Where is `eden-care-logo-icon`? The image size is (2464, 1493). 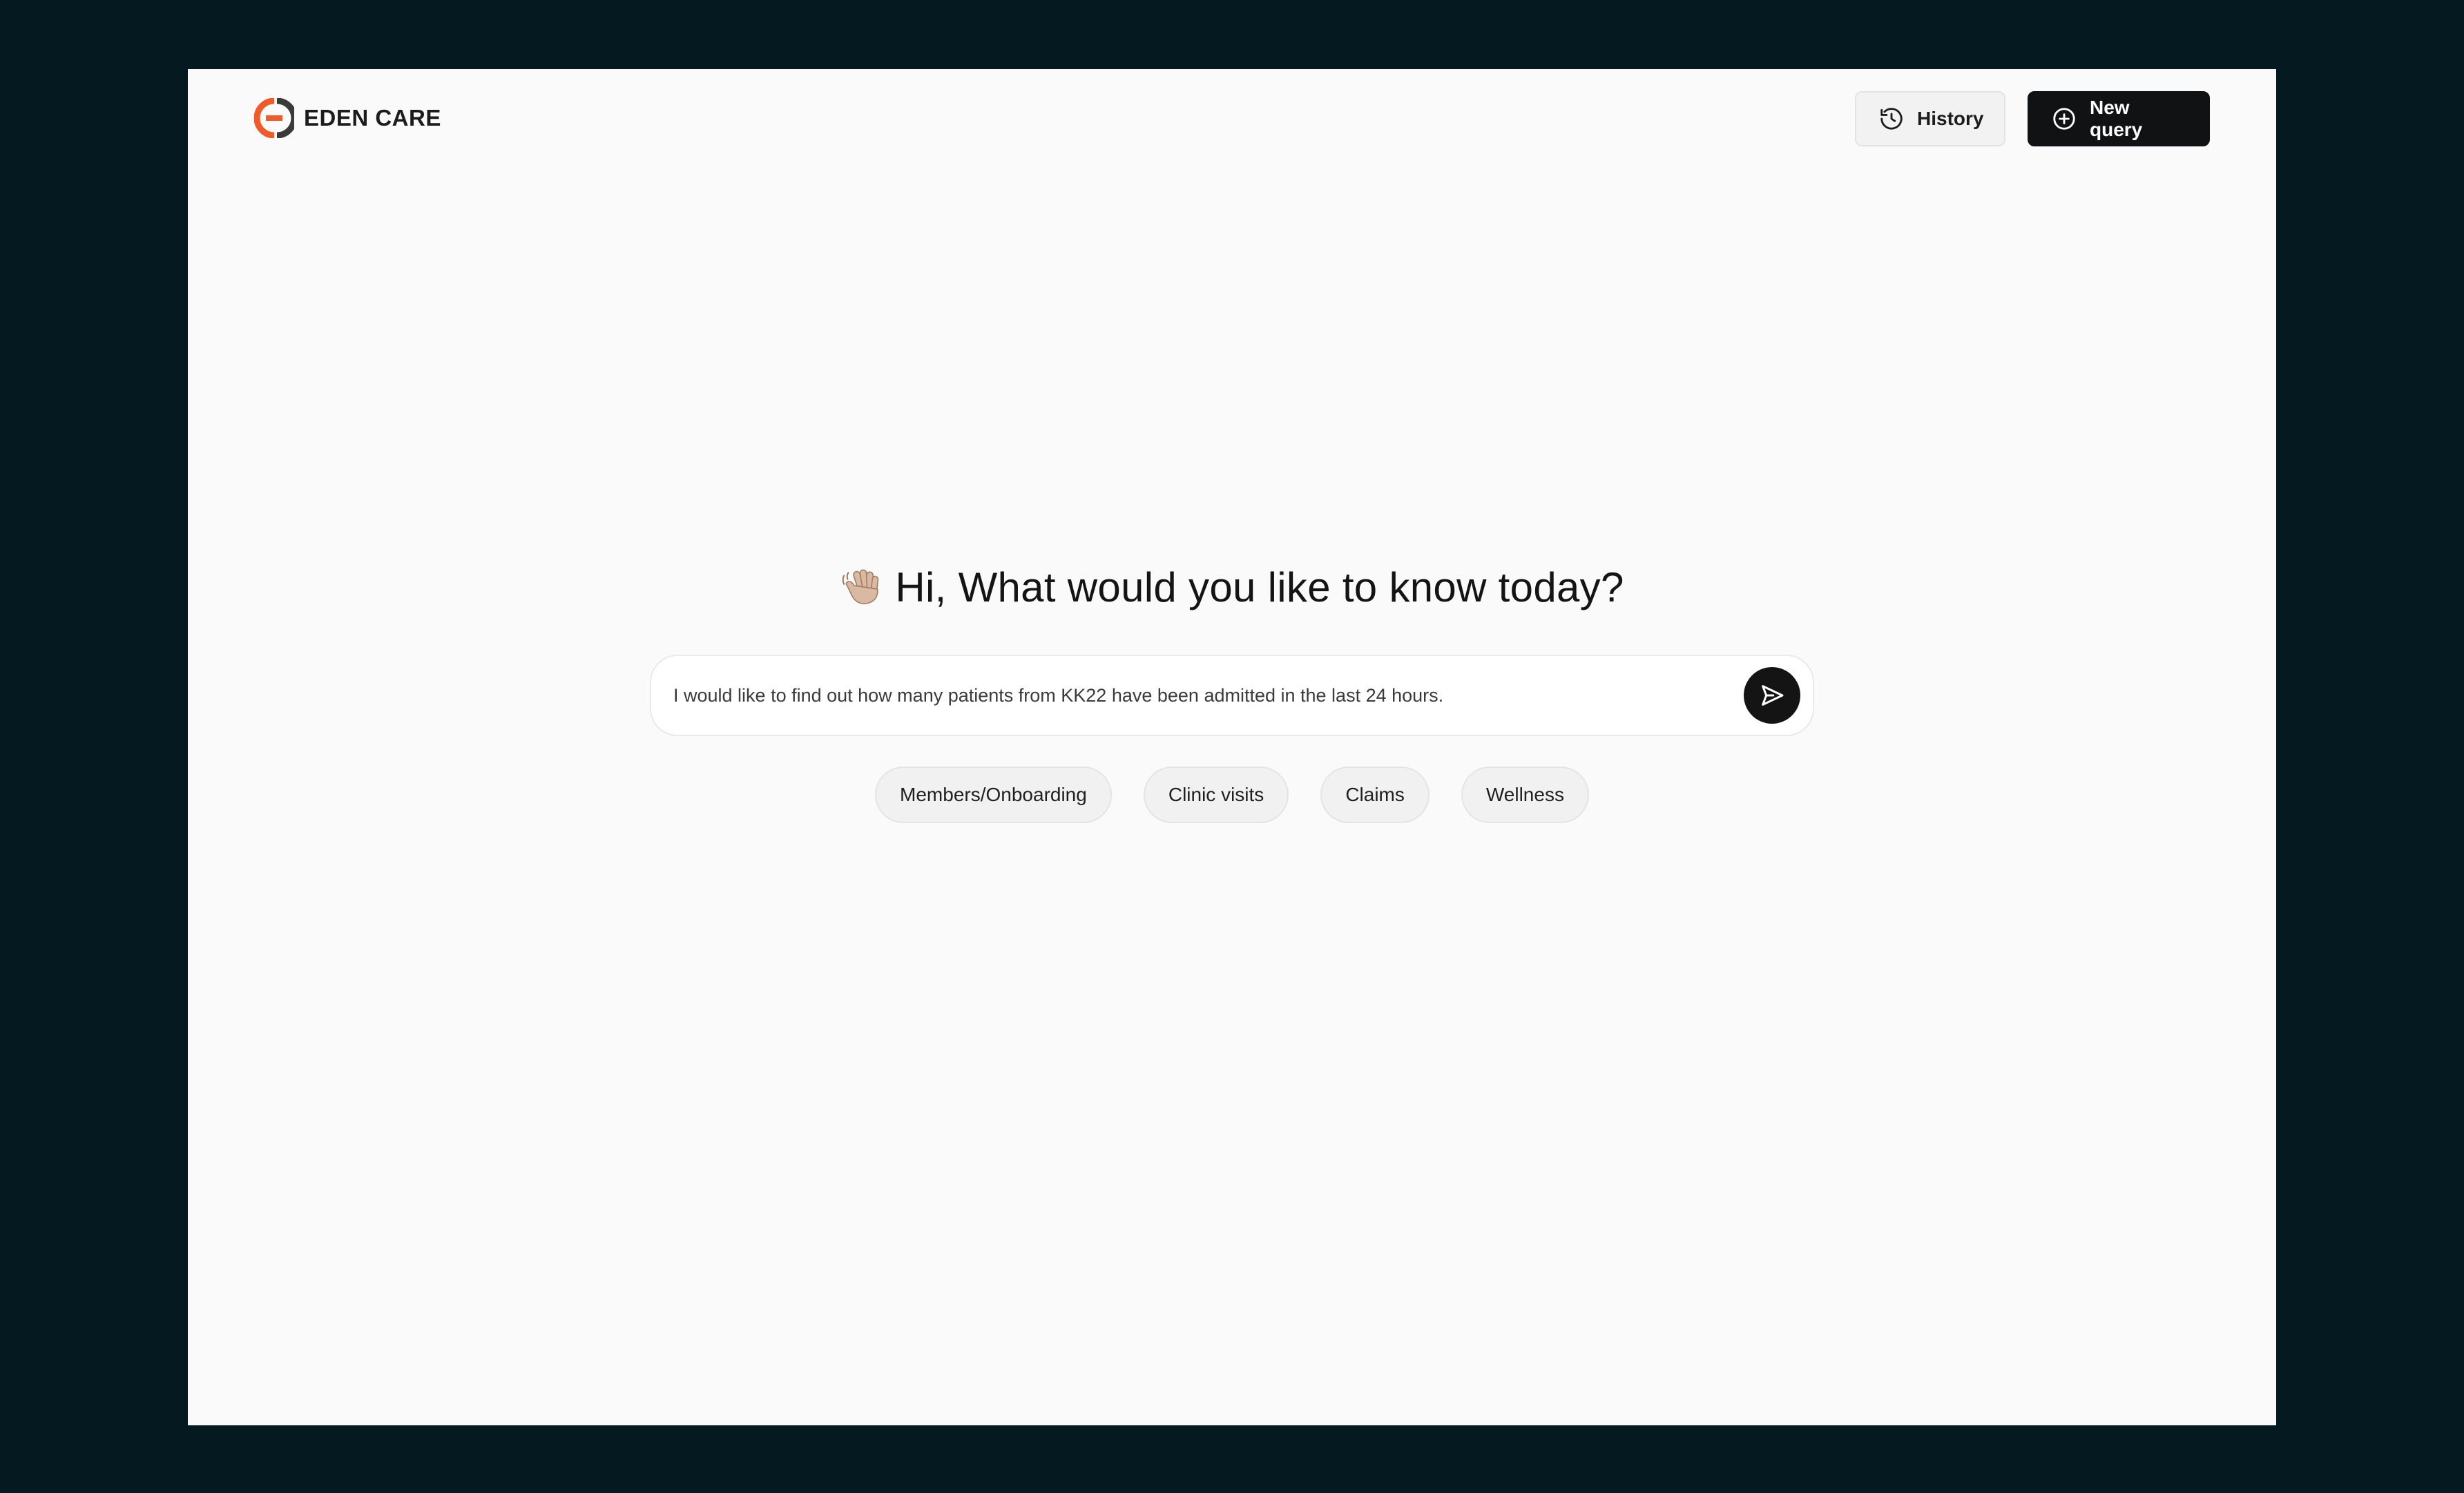 eden-care-logo-icon is located at coordinates (274, 118).